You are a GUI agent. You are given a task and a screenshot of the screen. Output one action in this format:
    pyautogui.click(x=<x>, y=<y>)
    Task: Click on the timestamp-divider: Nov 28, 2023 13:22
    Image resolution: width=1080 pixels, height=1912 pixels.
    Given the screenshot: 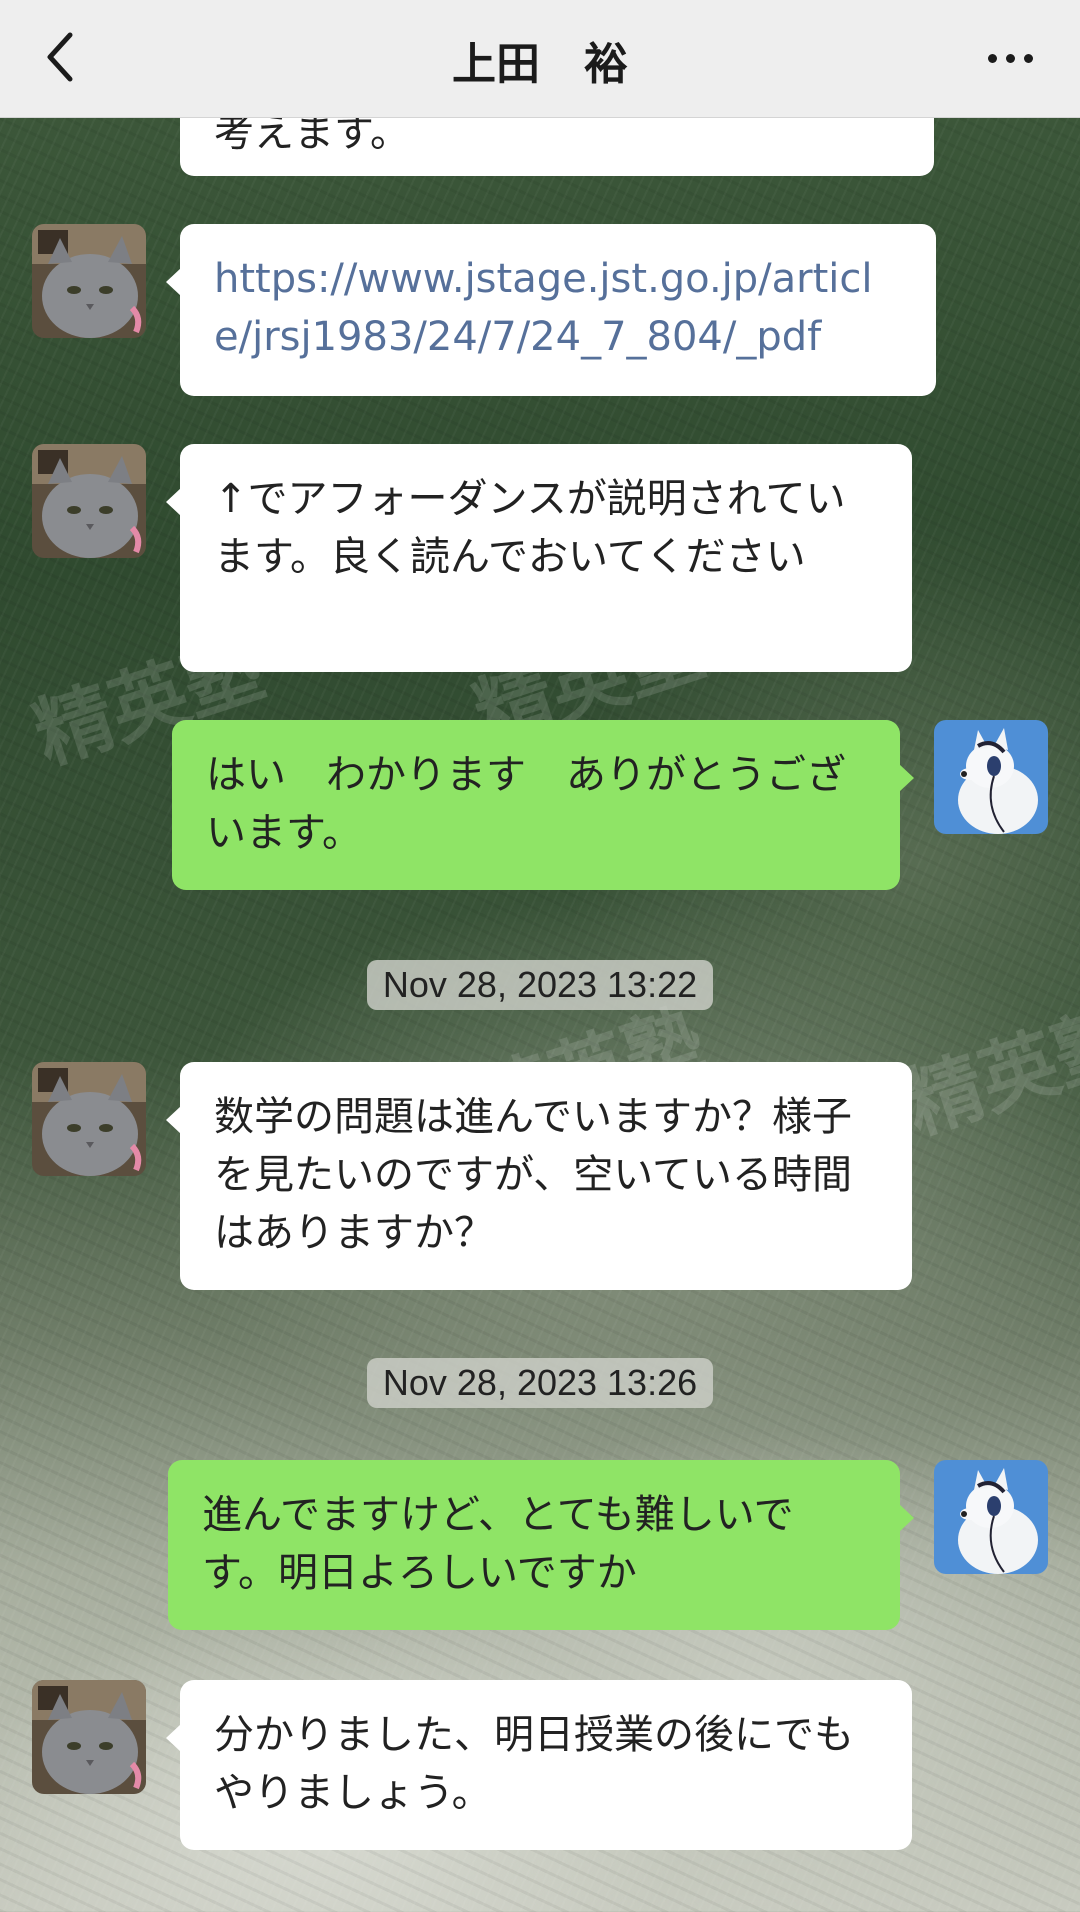 What is the action you would take?
    pyautogui.click(x=540, y=985)
    